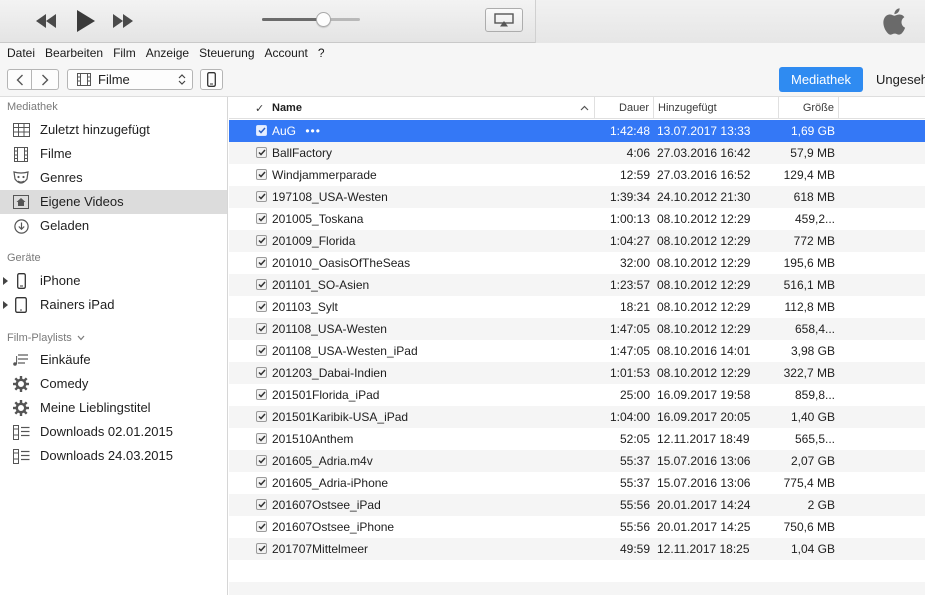 This screenshot has width=925, height=595. What do you see at coordinates (85, 21) in the screenshot?
I see `play-button` at bounding box center [85, 21].